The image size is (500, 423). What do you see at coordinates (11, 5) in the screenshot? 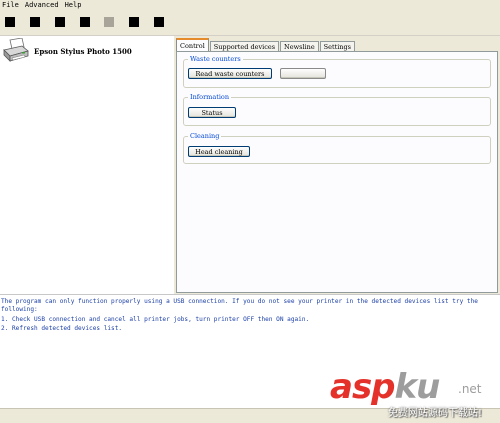
I see `menu-file: File` at bounding box center [11, 5].